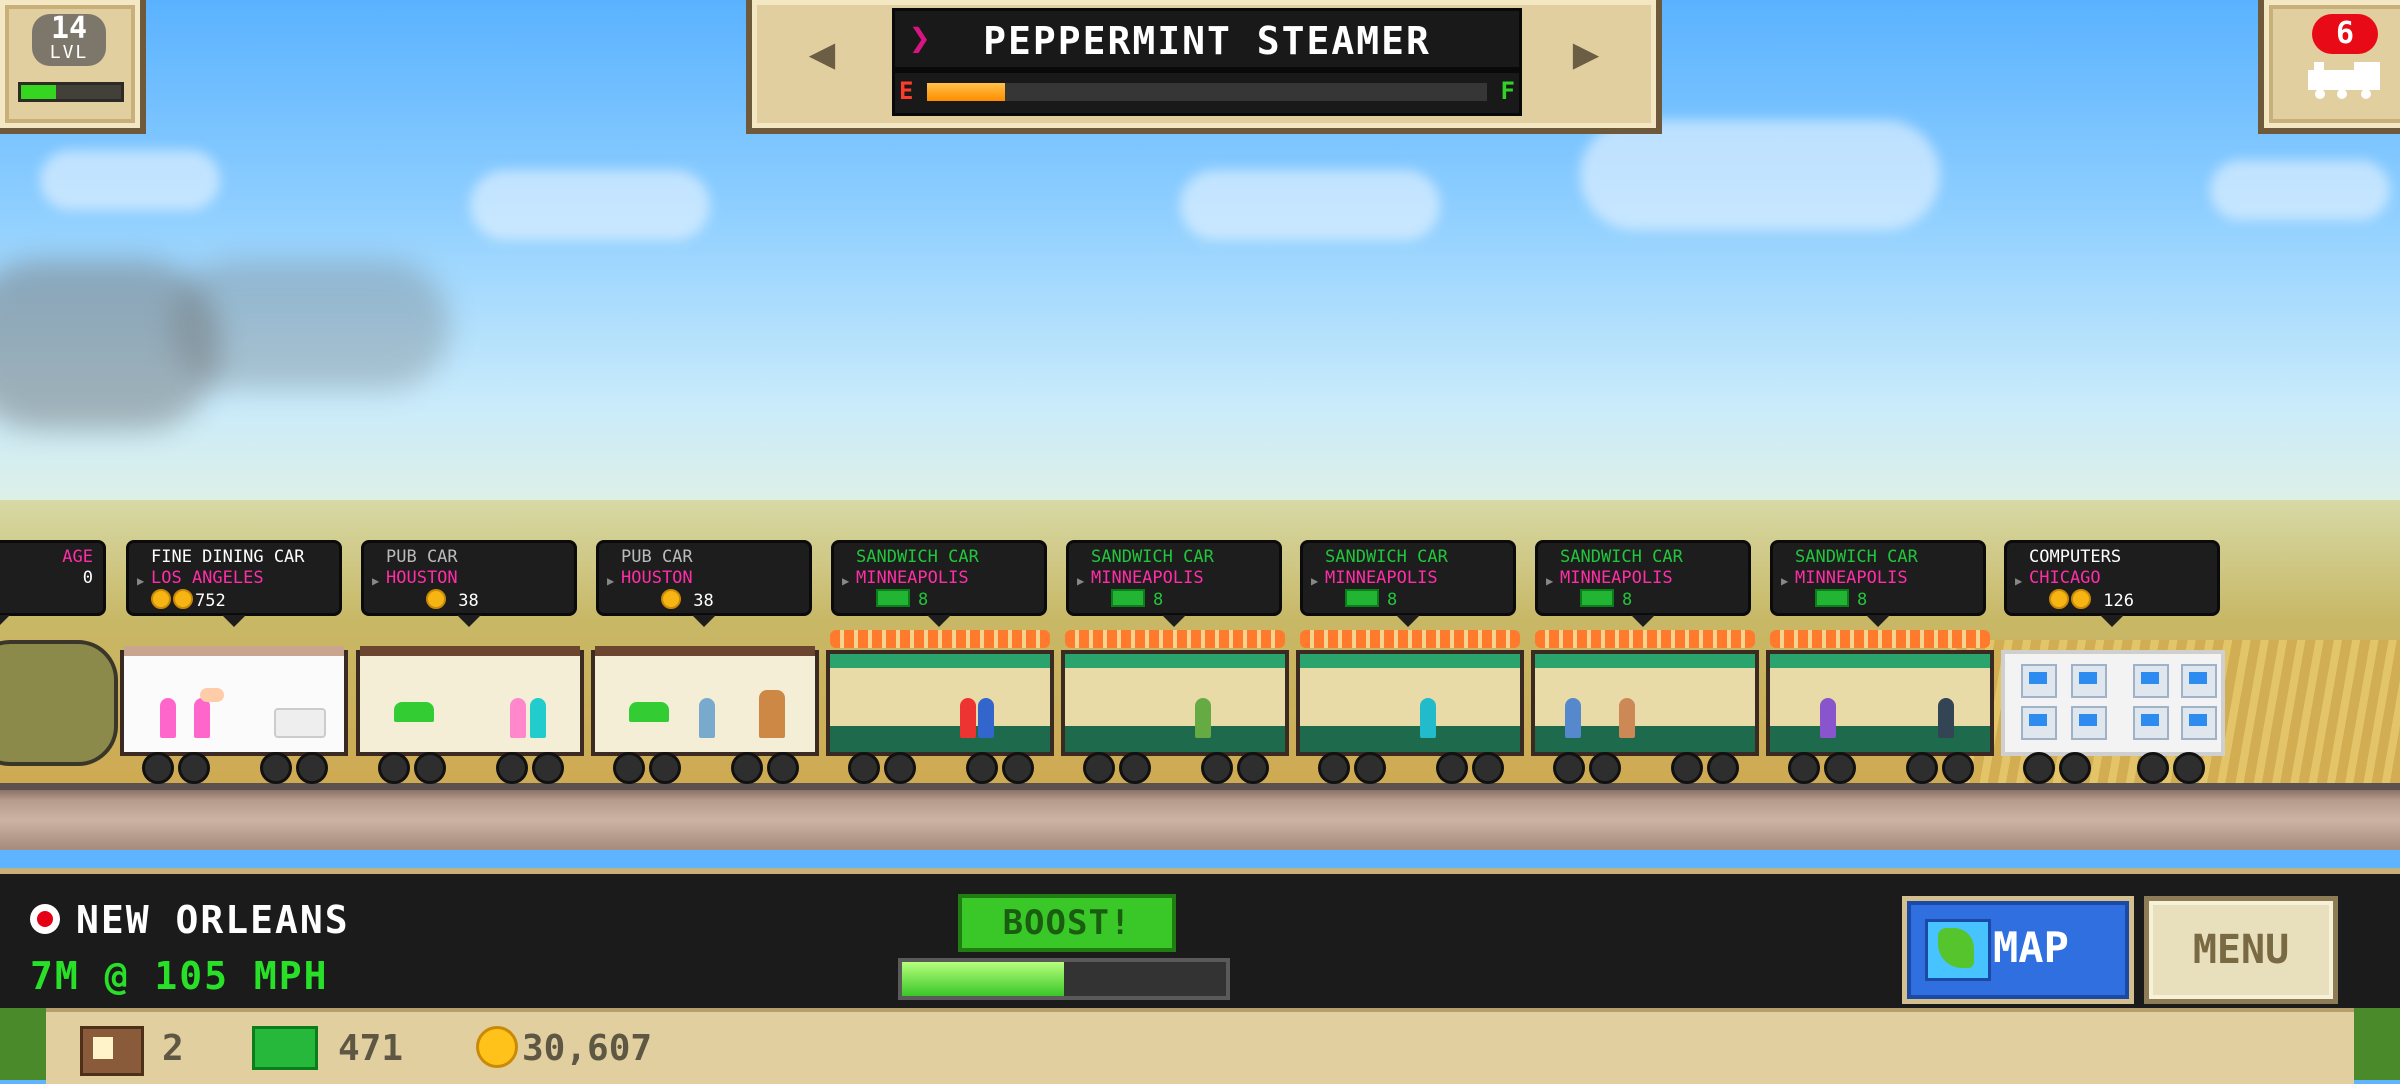 The image size is (2400, 1084). What do you see at coordinates (212, 695) in the screenshot?
I see `food-dish` at bounding box center [212, 695].